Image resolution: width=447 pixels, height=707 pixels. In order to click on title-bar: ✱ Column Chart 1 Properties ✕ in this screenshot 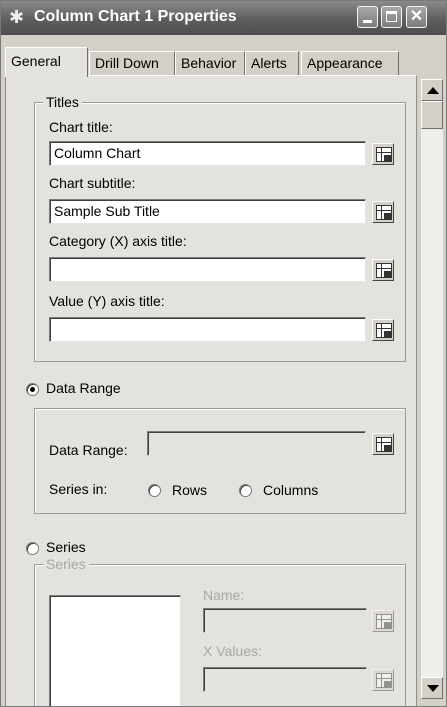, I will do `click(223, 18)`.